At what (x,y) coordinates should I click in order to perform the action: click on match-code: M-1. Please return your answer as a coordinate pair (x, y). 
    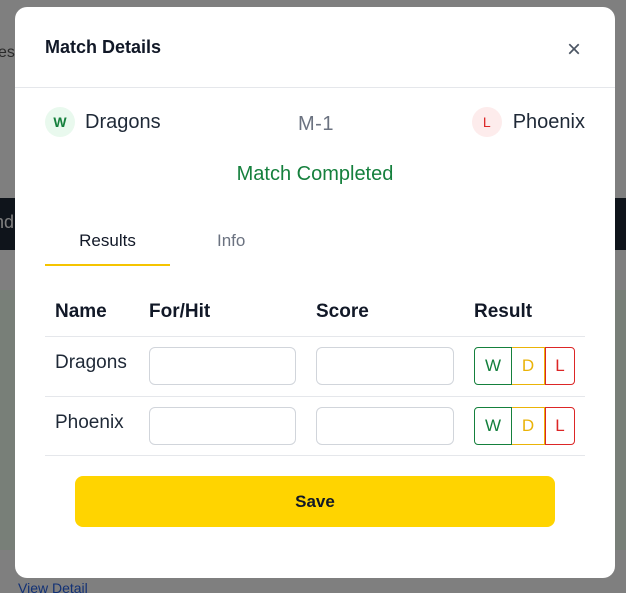
    Looking at the image, I should click on (316, 124).